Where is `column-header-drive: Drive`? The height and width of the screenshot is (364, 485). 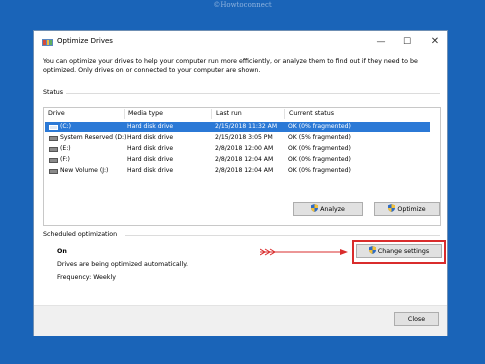 column-header-drive: Drive is located at coordinates (56, 115).